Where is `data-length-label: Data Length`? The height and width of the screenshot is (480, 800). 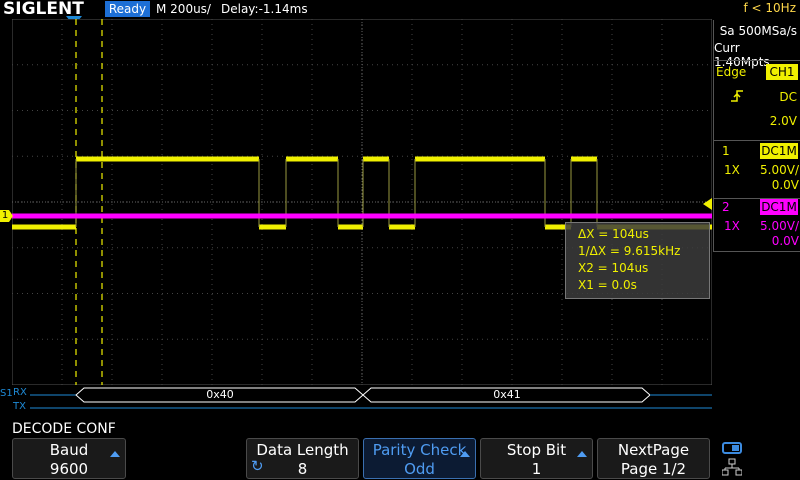 data-length-label: Data Length is located at coordinates (302, 450).